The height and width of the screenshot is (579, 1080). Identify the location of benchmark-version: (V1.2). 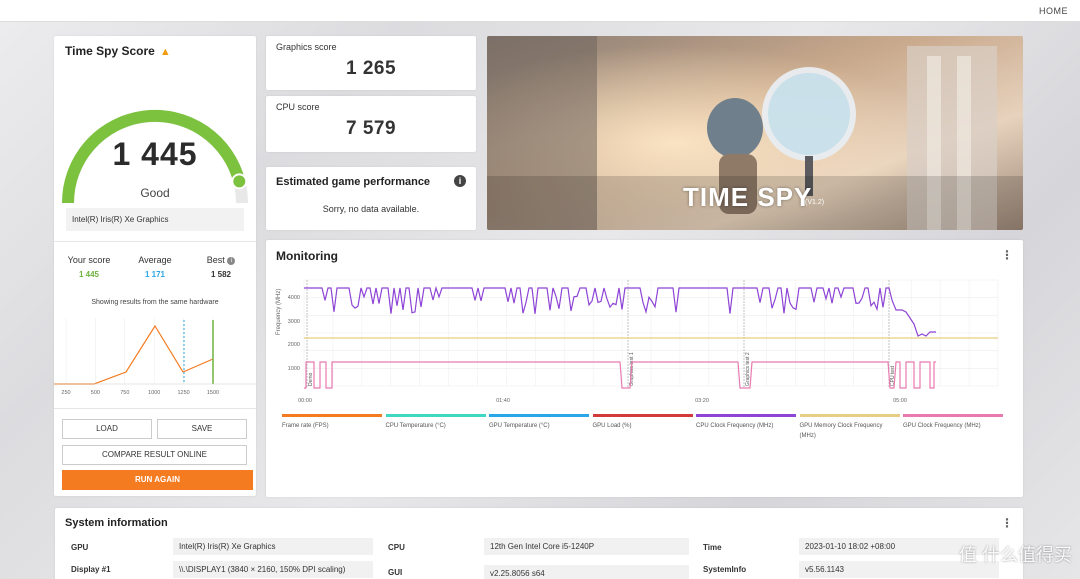
(815, 202).